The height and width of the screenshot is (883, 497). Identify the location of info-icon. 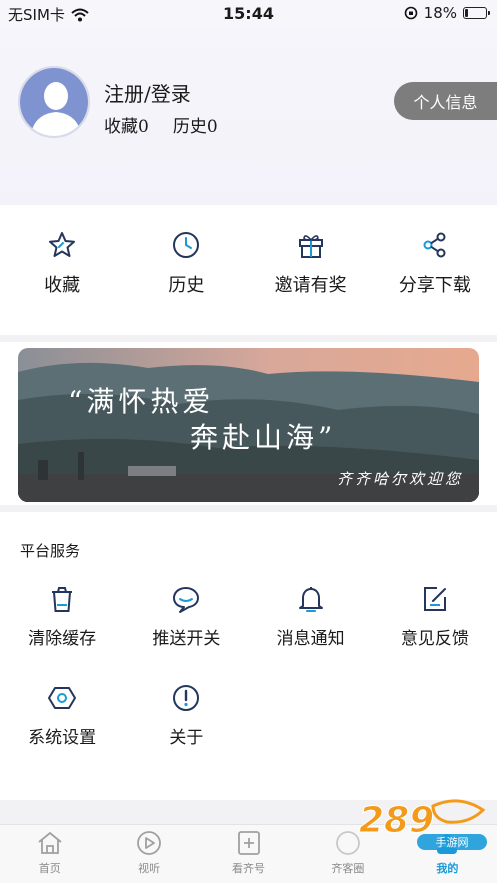
(186, 698).